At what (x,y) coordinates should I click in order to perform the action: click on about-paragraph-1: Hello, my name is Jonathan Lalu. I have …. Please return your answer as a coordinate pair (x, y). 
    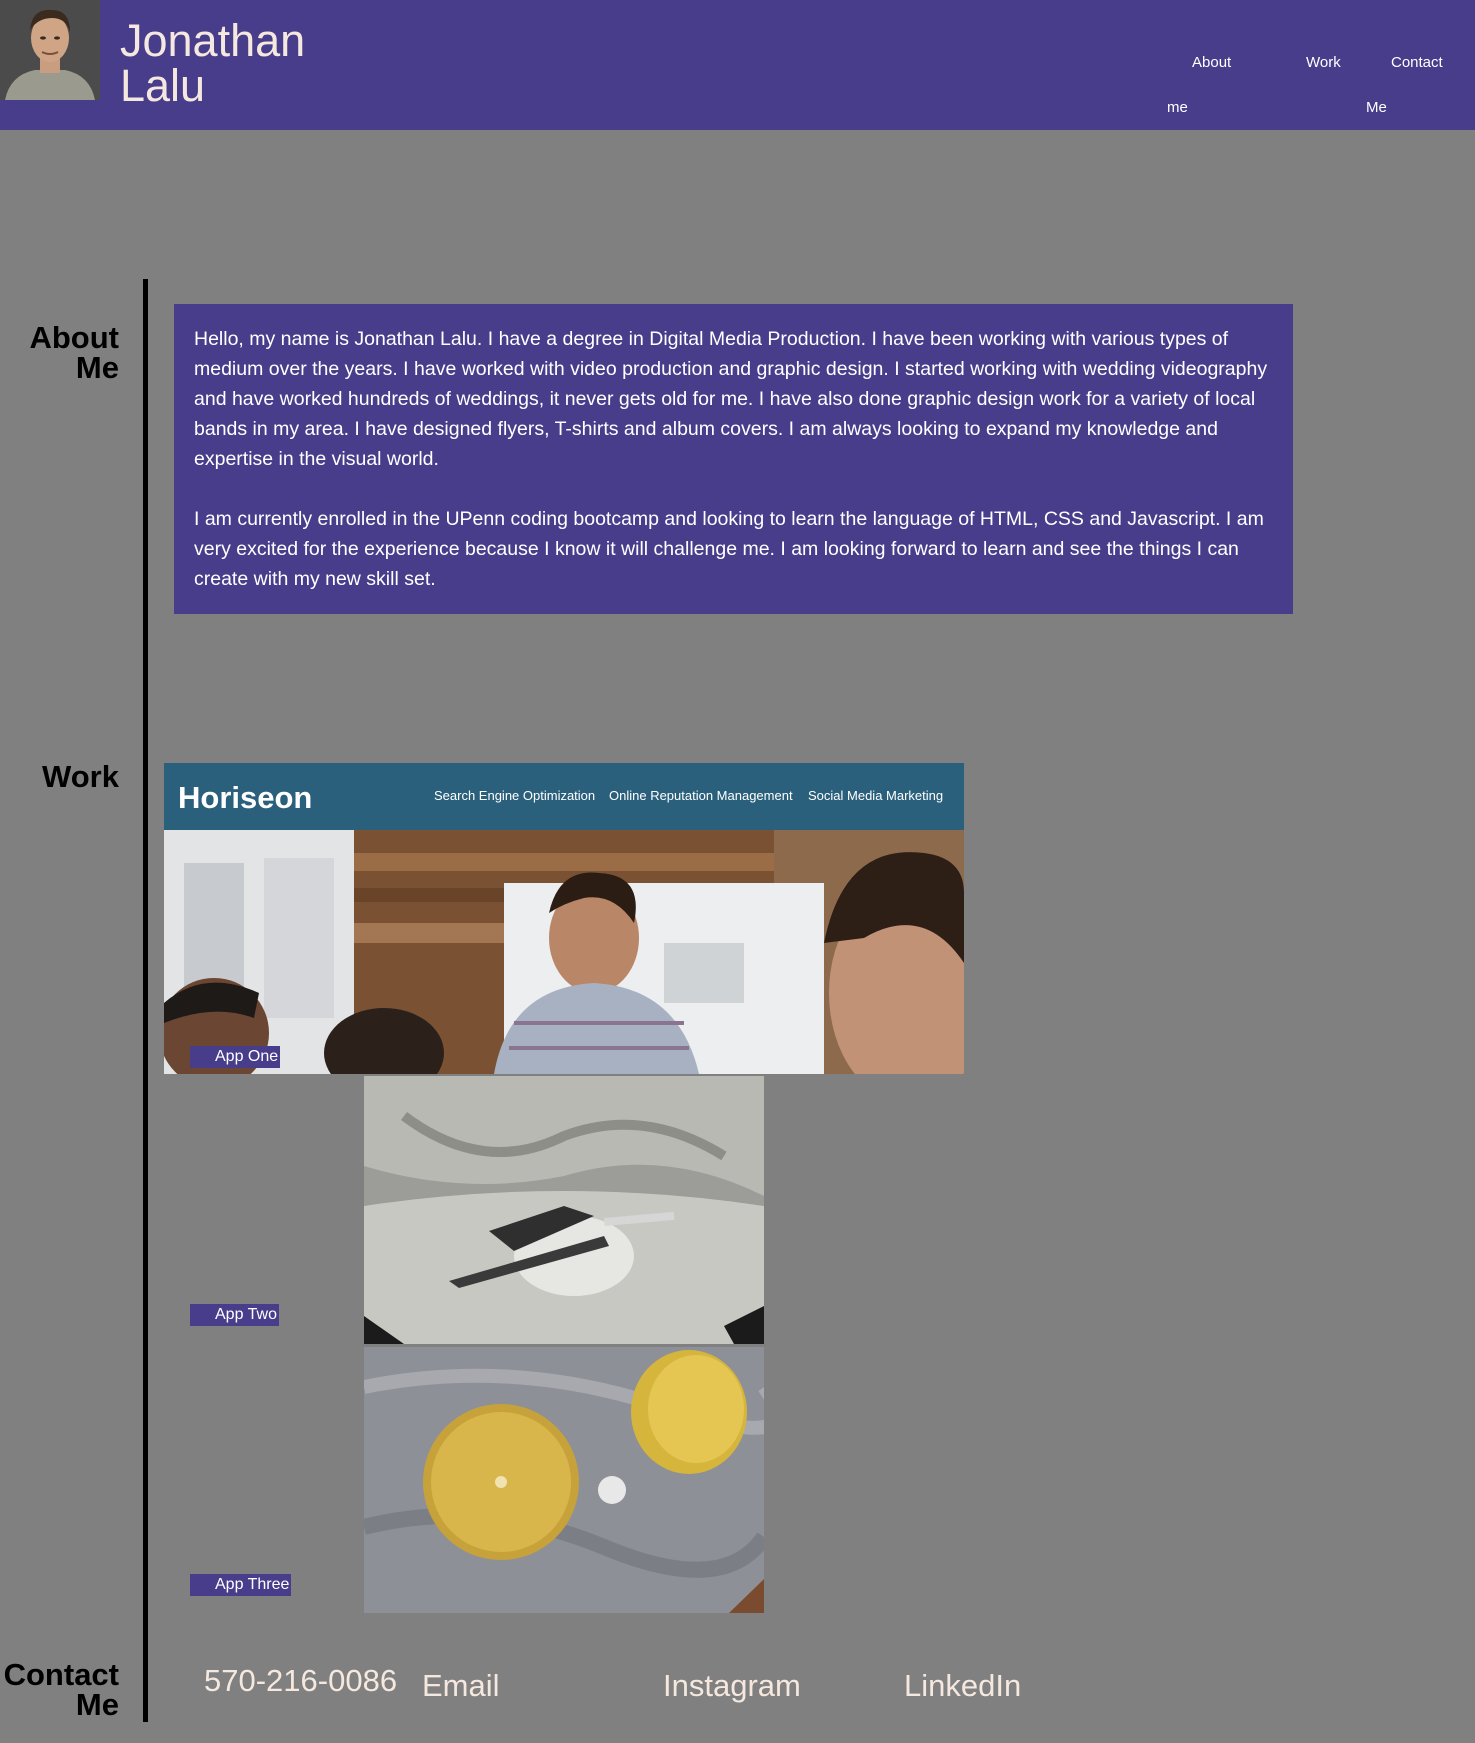
    Looking at the image, I should click on (731, 399).